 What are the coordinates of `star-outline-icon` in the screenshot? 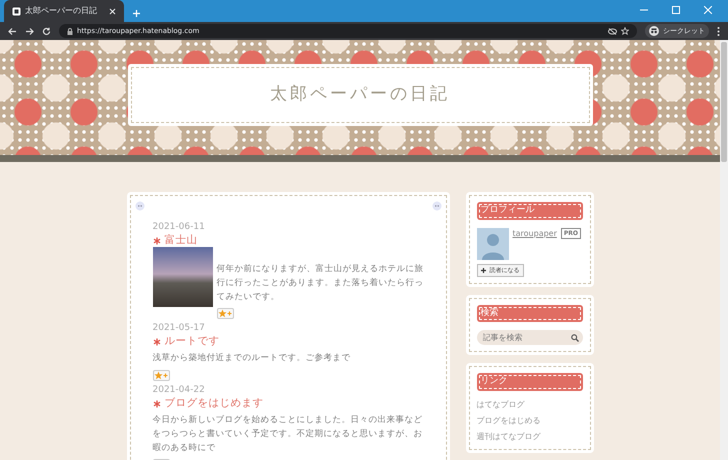 It's located at (625, 31).